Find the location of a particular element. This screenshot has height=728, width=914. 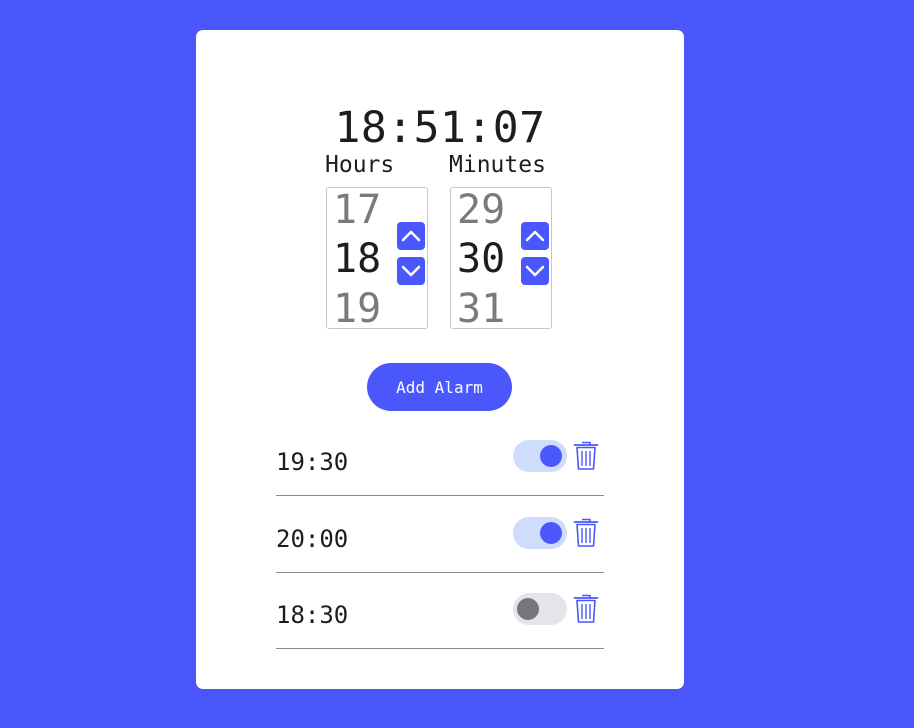

minutes-current-value: 30 is located at coordinates (481, 259).